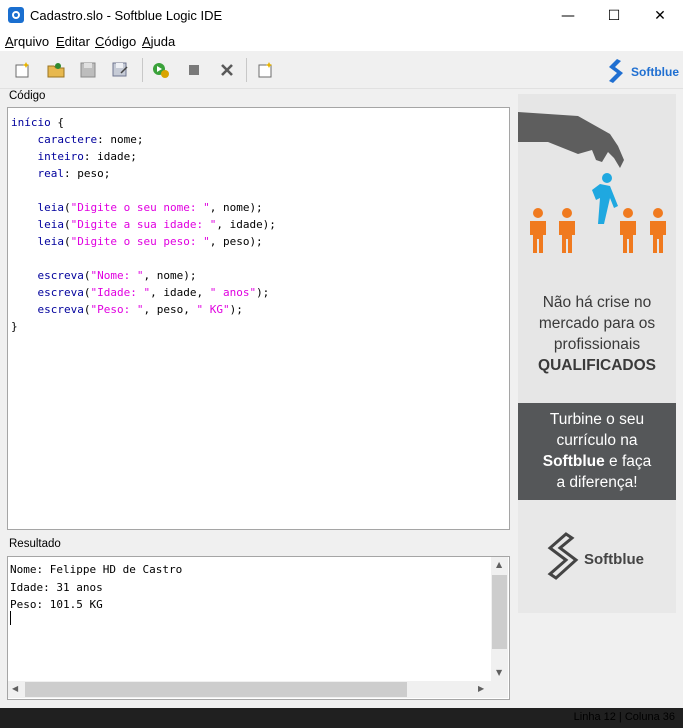 The width and height of the screenshot is (683, 728). I want to click on toolbar, so click(341, 70).